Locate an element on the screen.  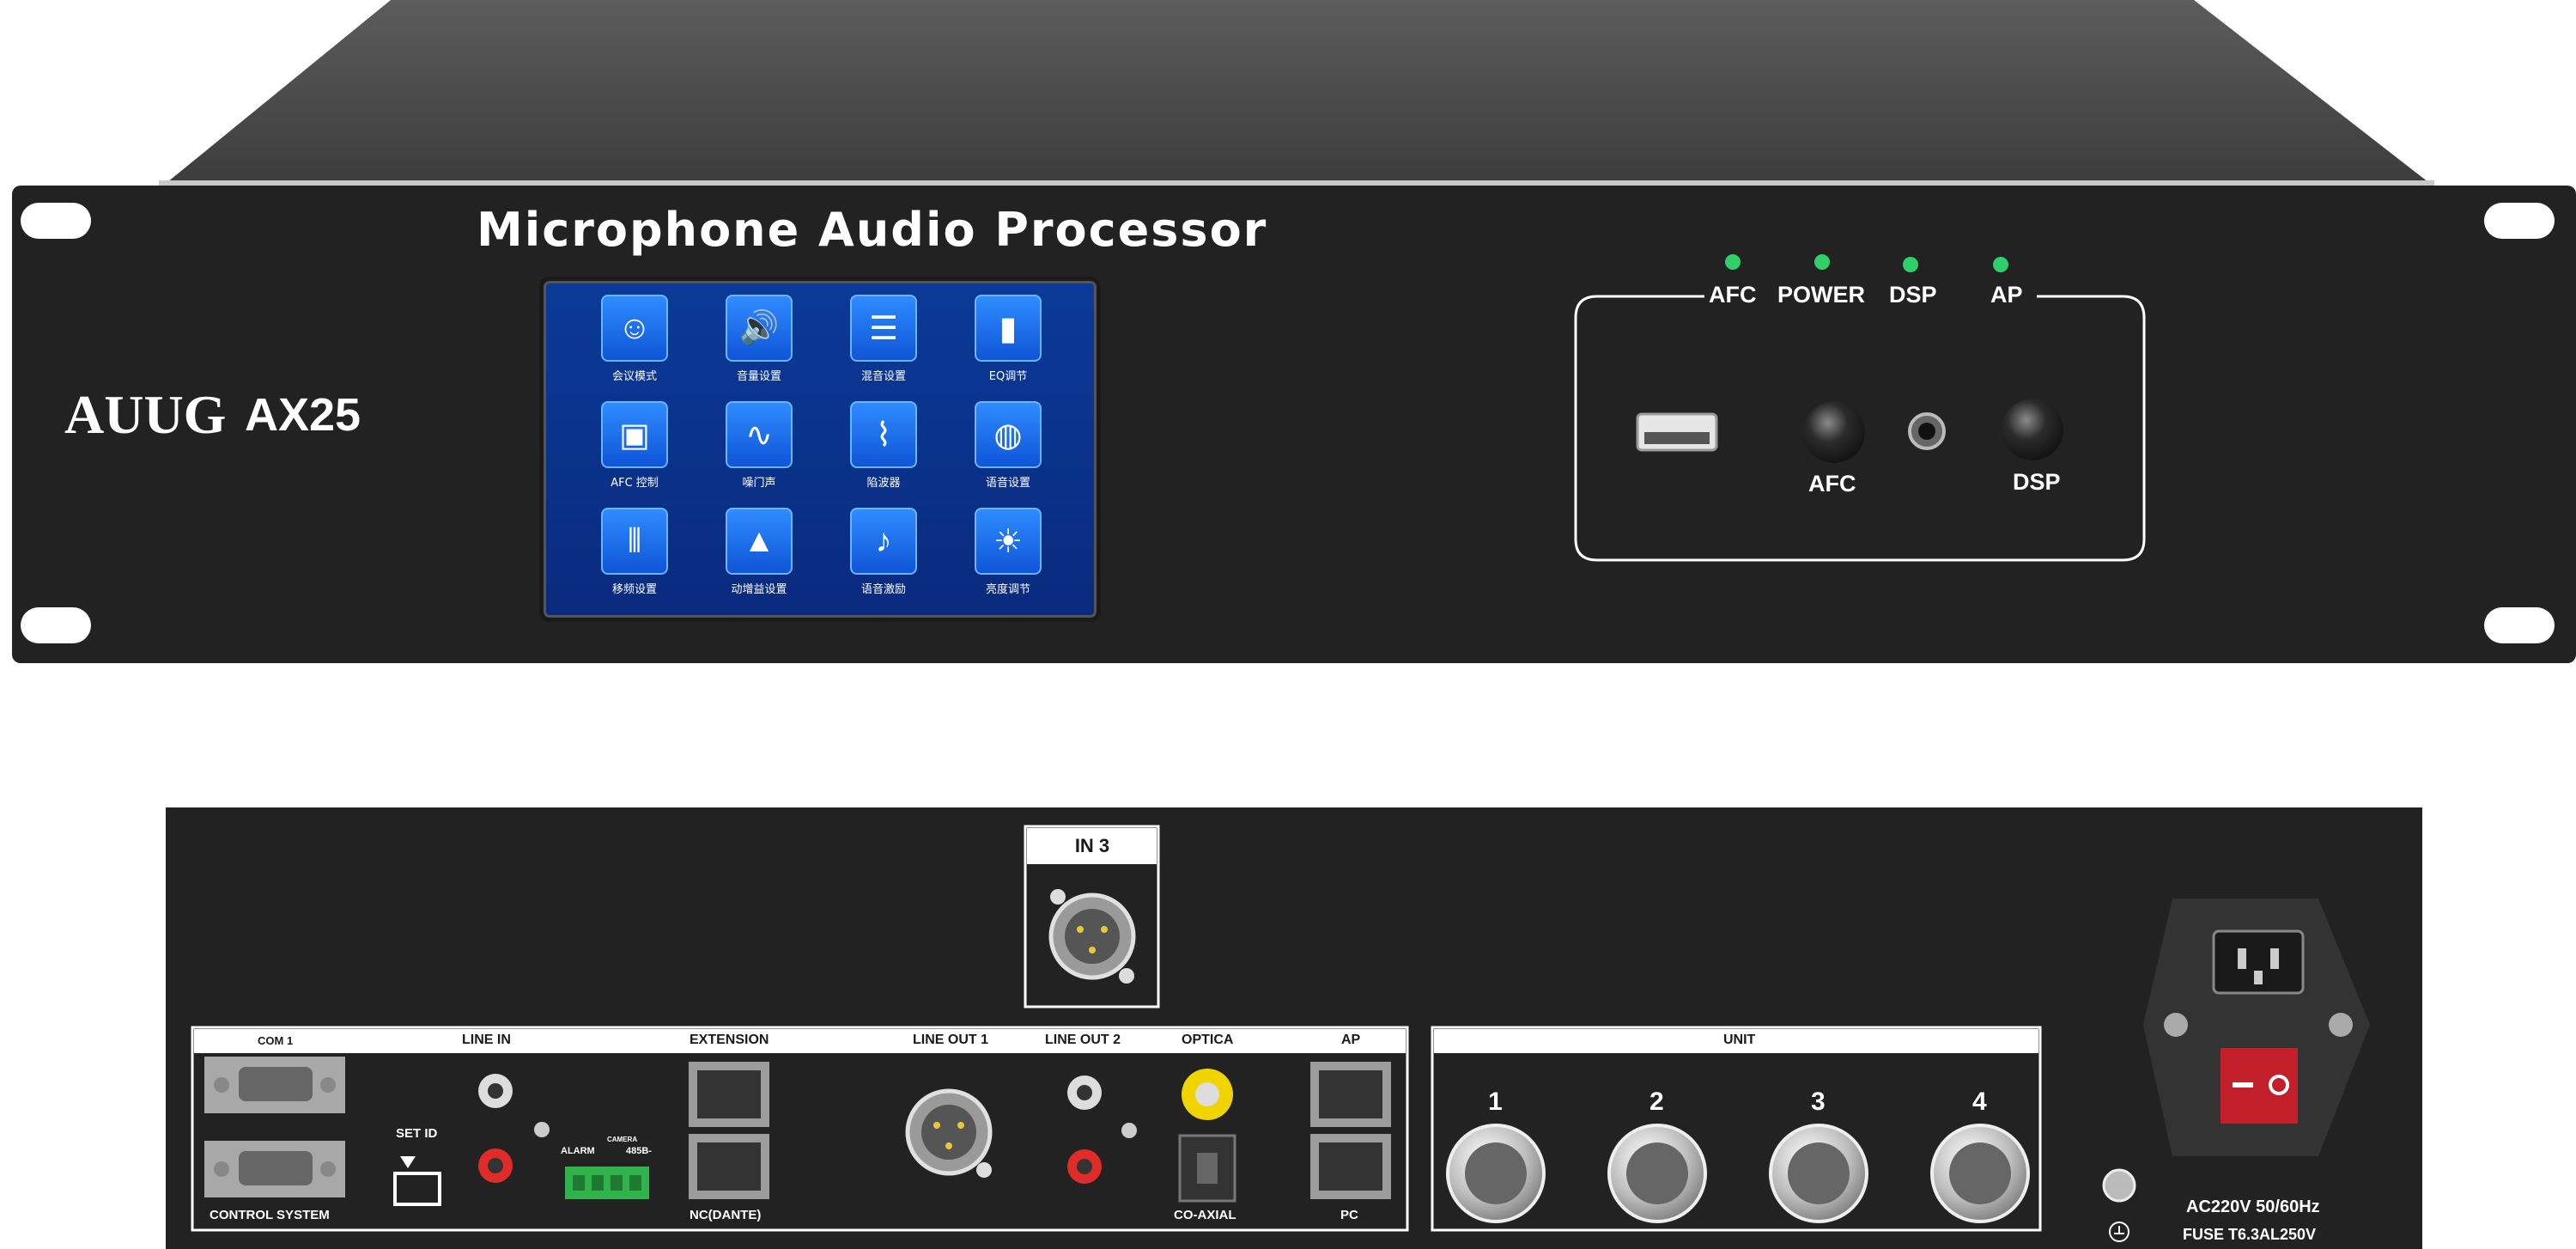
brand-logo: AUUG is located at coordinates (145, 414).